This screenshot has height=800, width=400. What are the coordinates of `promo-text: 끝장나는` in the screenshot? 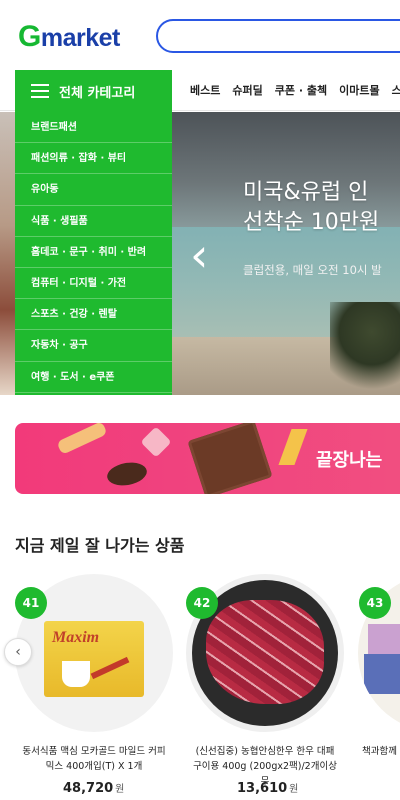 It's located at (349, 460).